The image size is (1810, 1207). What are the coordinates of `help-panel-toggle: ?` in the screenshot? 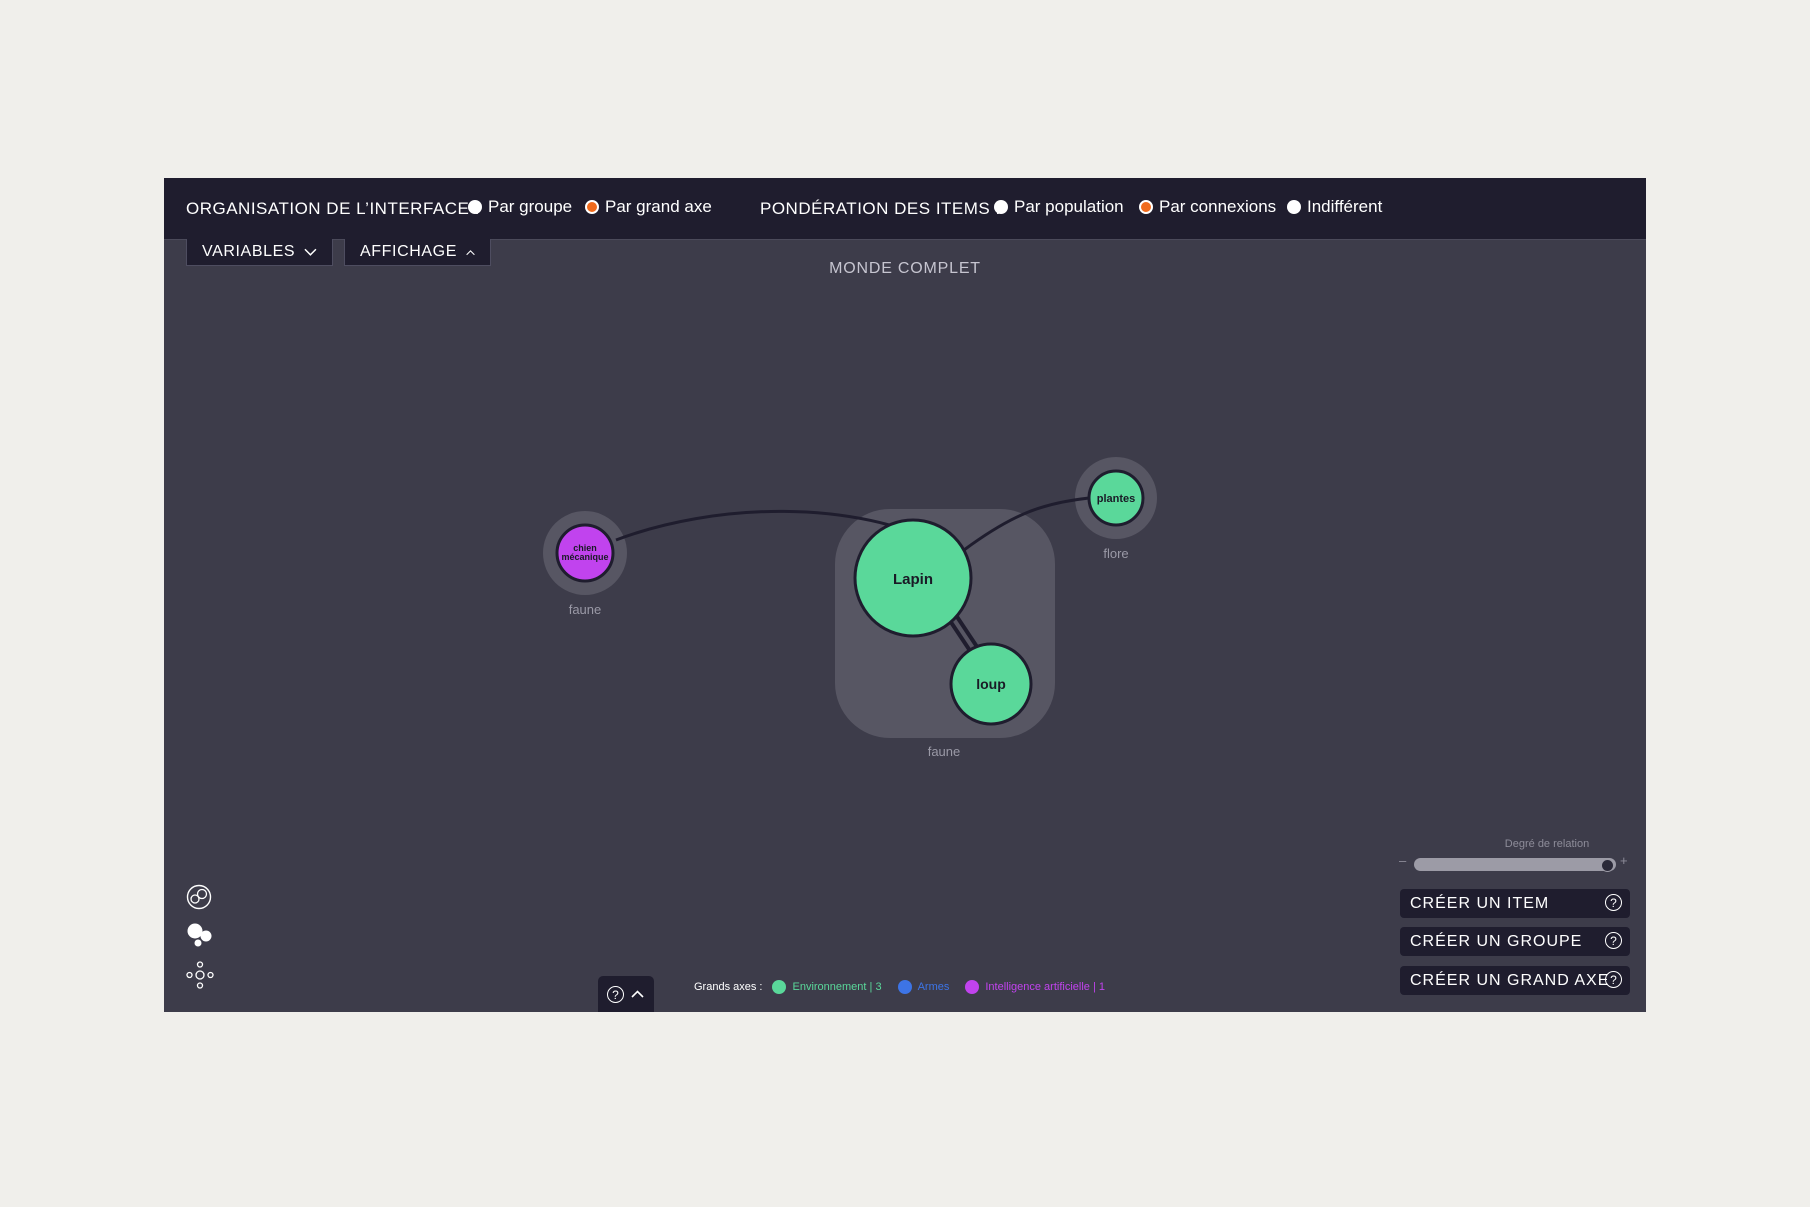 It's located at (626, 994).